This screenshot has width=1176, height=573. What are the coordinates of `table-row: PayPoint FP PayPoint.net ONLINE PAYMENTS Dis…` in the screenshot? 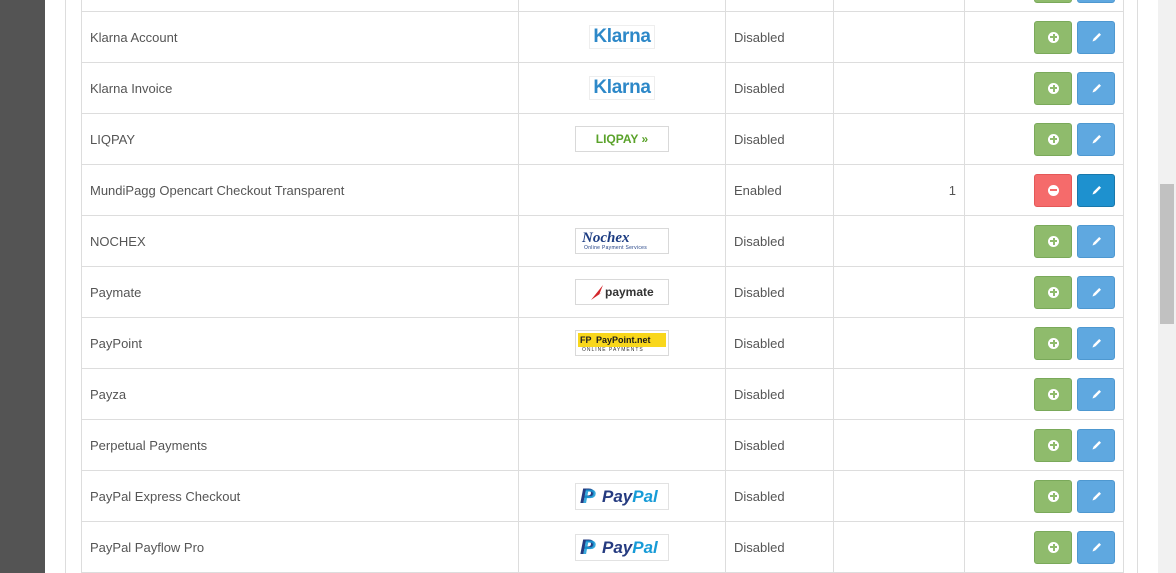 It's located at (602, 343).